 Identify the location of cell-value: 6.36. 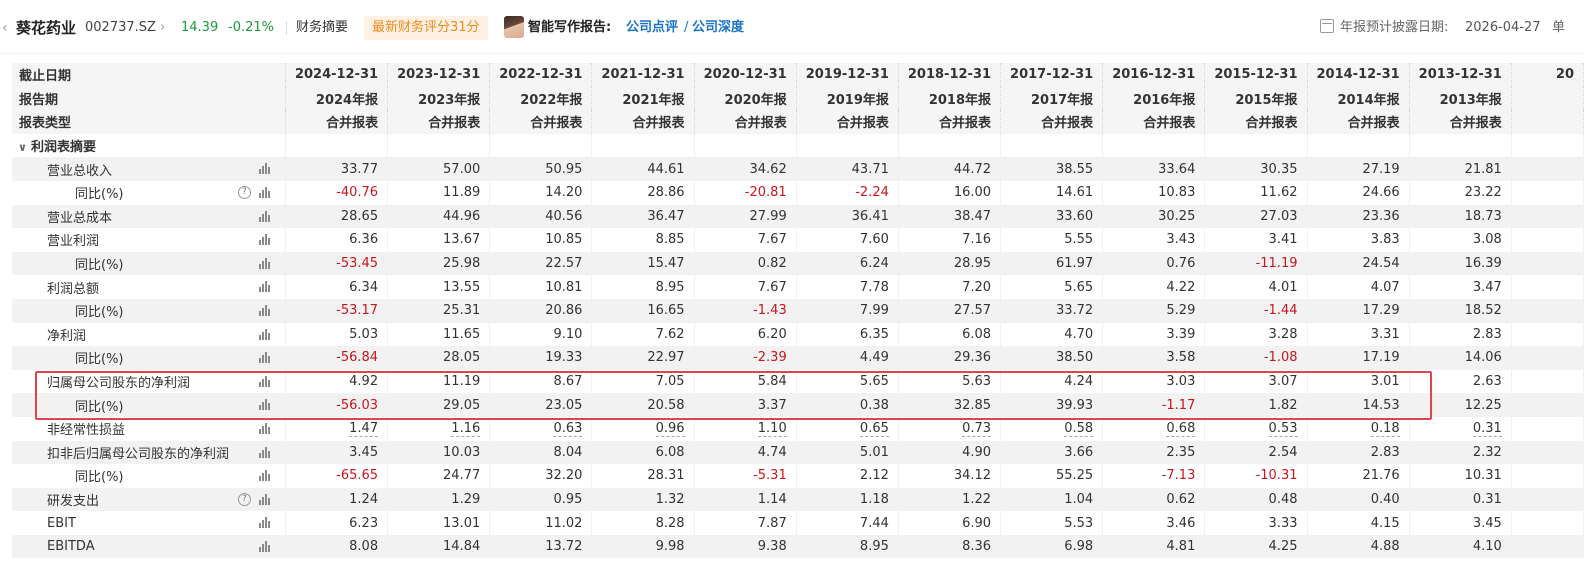
(364, 240).